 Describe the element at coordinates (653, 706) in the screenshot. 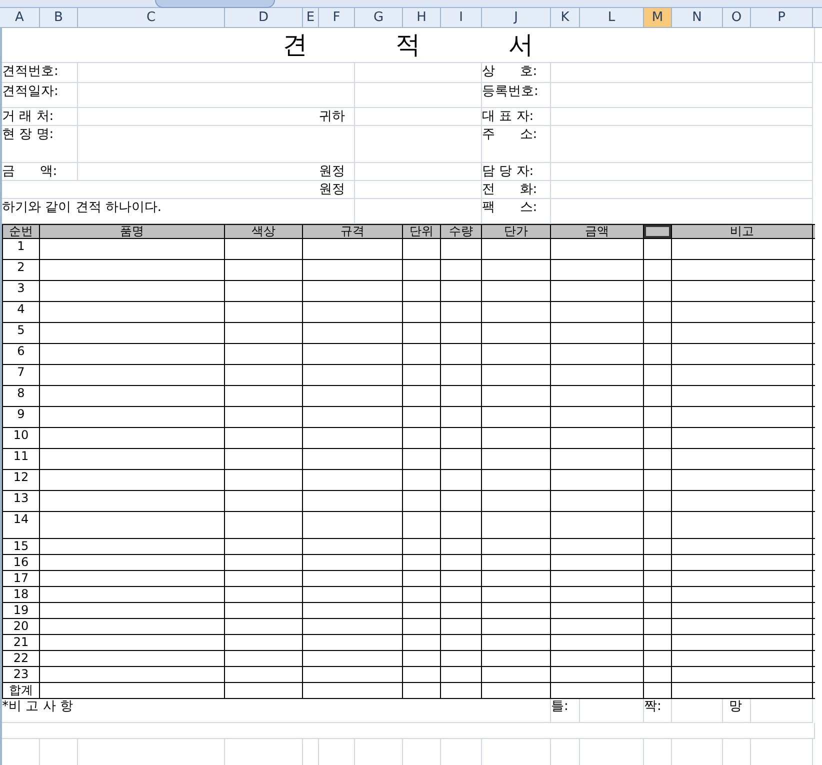

I see `pair-label: 짝:` at that location.